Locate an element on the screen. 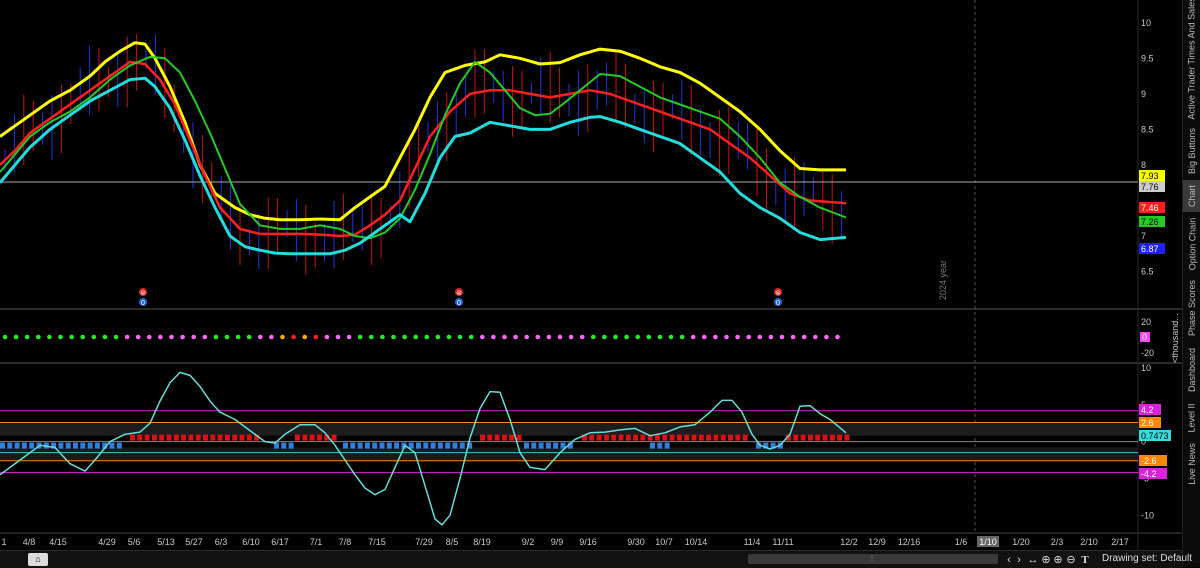 The image size is (1200, 568). side-tab-times-and-sales: Times And Sales is located at coordinates (1191, 32).